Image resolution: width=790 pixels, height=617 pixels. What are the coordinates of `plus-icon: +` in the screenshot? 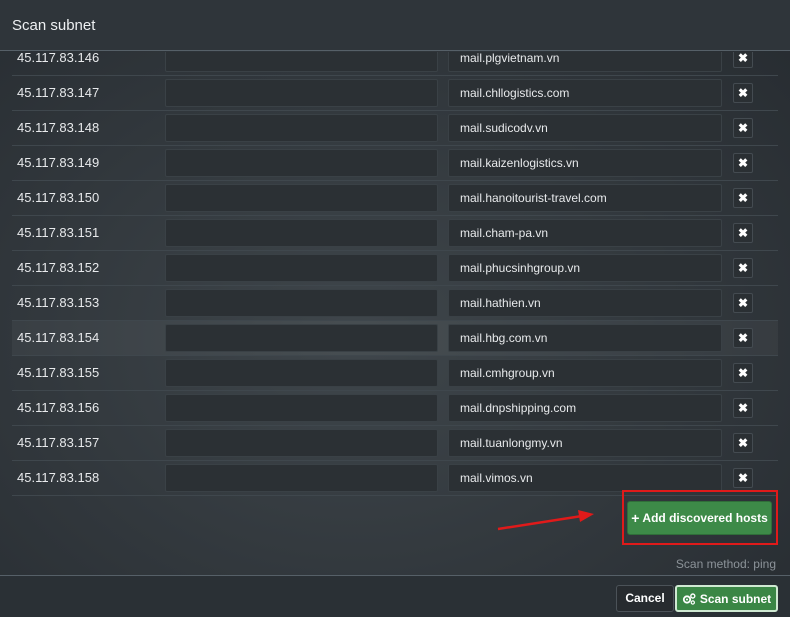 It's located at (635, 518).